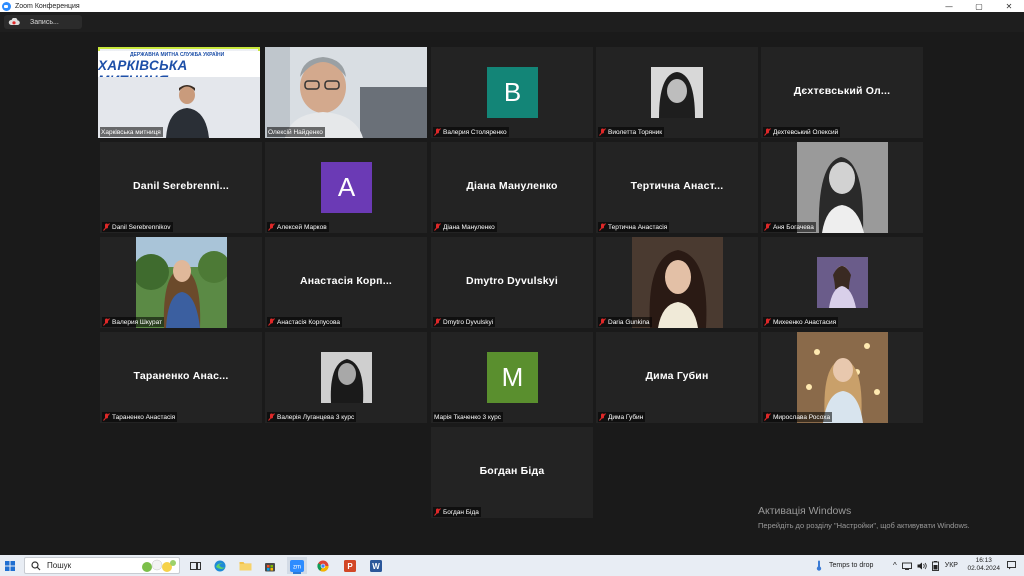  Describe the element at coordinates (935, 565) in the screenshot. I see `battery-icon` at that location.